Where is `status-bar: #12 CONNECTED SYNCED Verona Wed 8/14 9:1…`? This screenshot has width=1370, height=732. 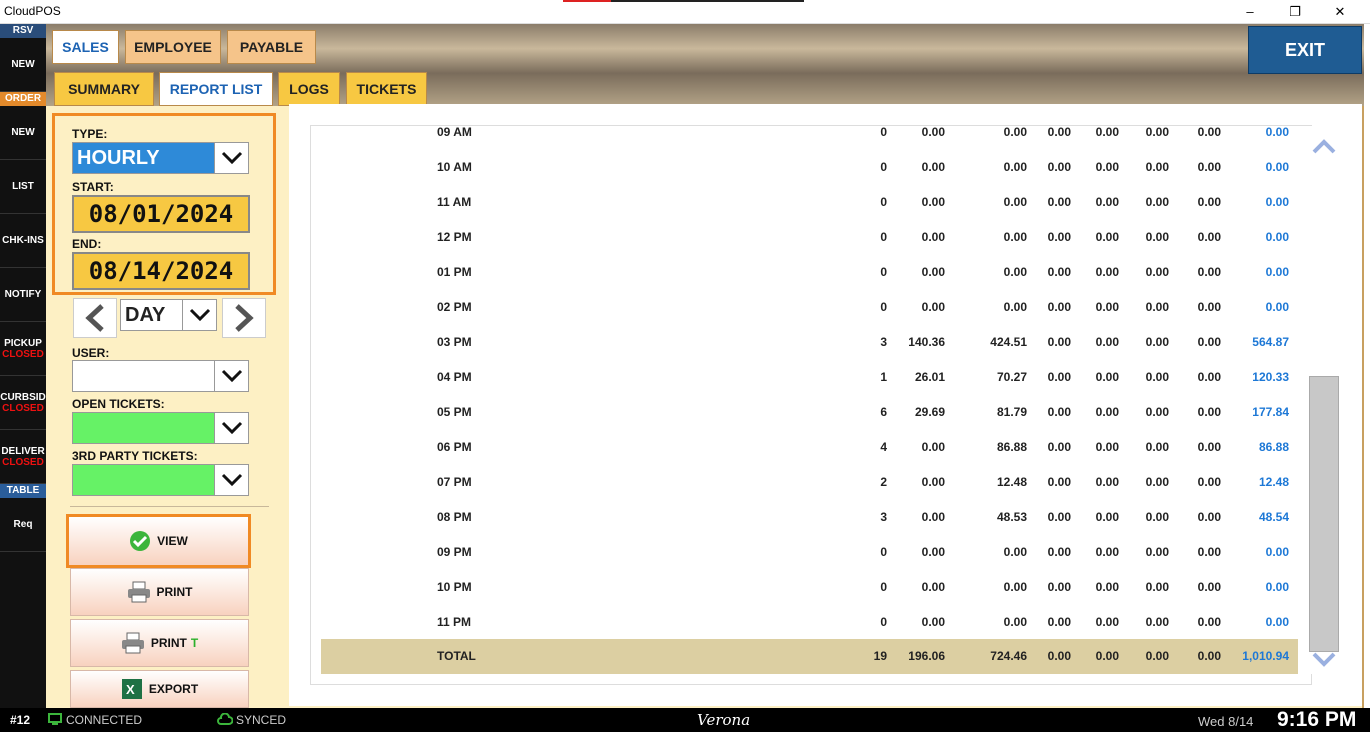
status-bar: #12 CONNECTED SYNCED Verona Wed 8/14 9:1… is located at coordinates (685, 720).